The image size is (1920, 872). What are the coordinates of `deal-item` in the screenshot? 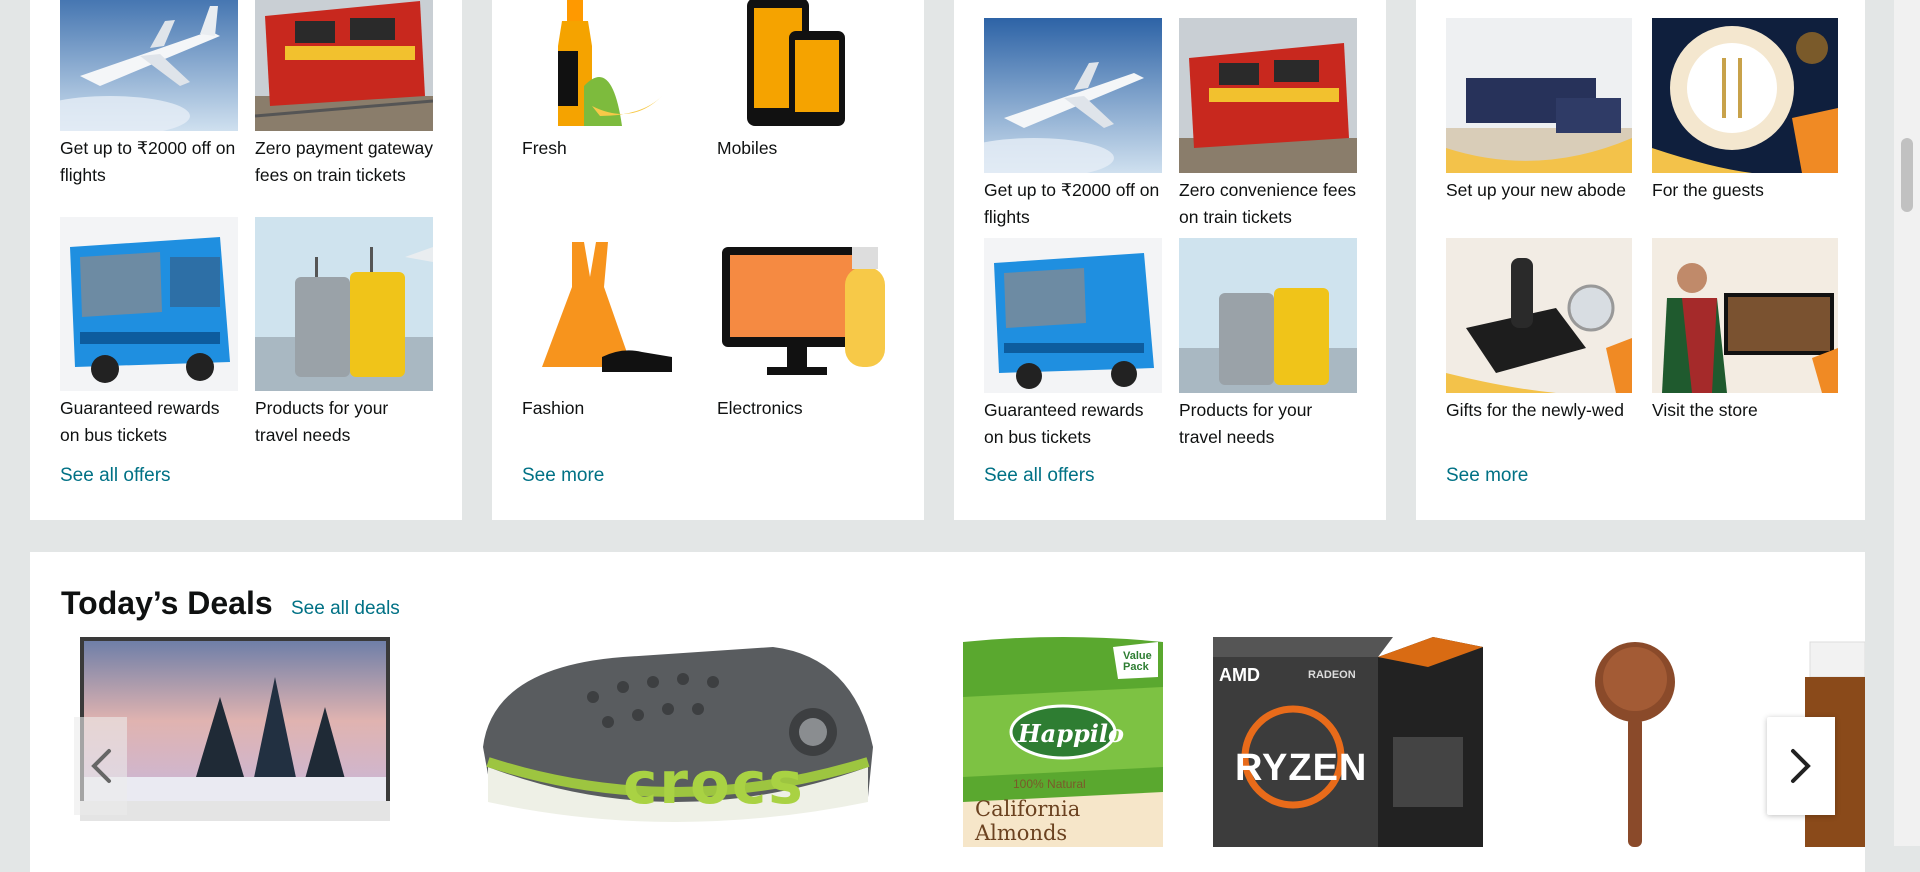 It's located at (1635, 742).